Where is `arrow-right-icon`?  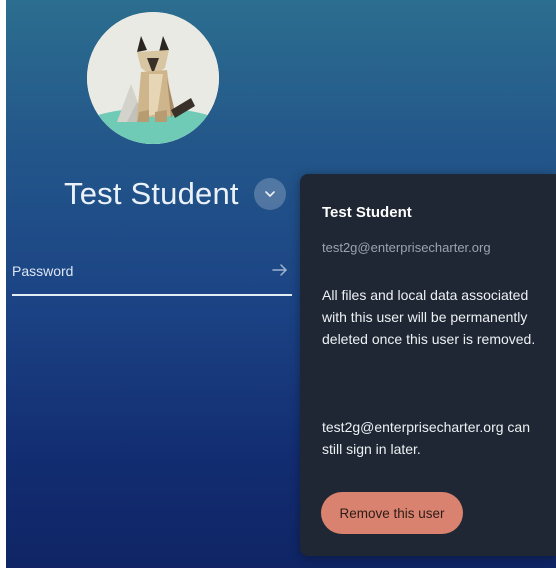
arrow-right-icon is located at coordinates (280, 270).